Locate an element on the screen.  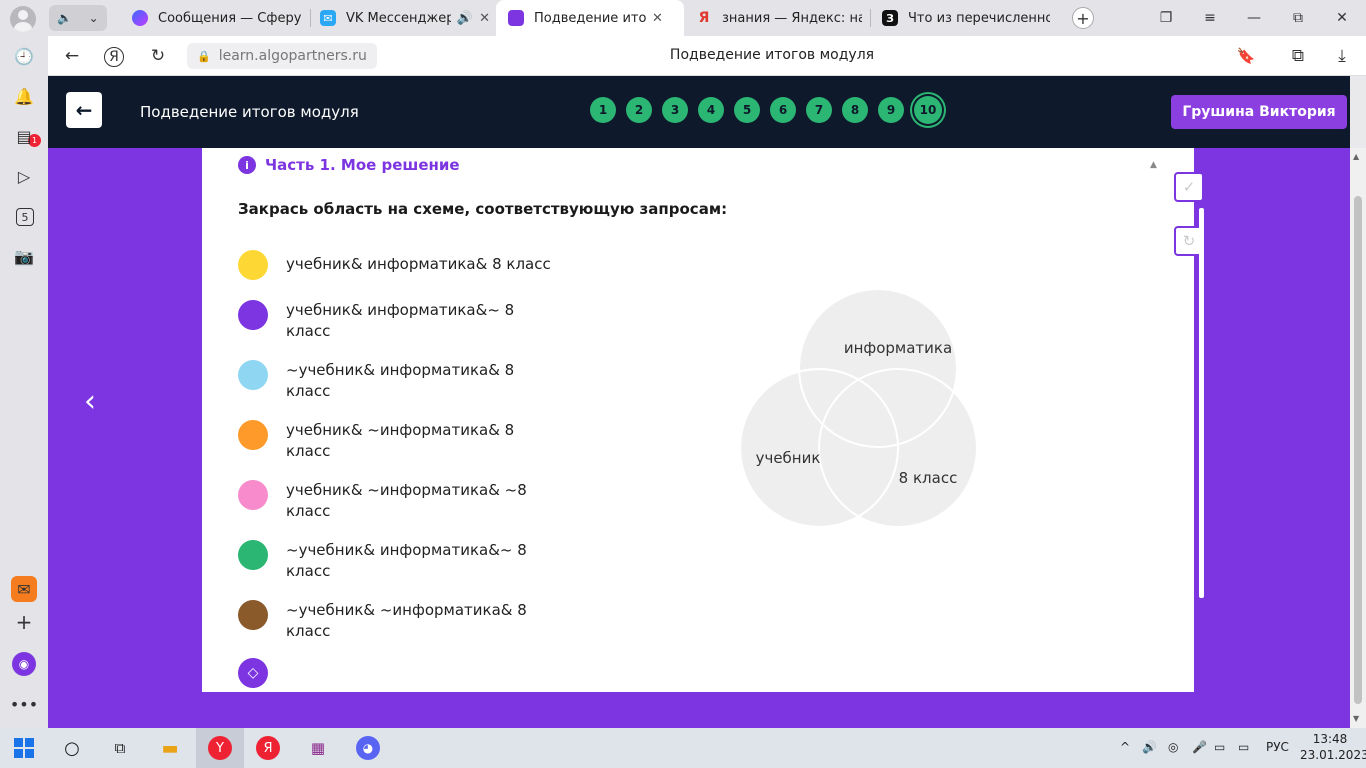
mail-icon: ✉ is located at coordinates (24, 589).